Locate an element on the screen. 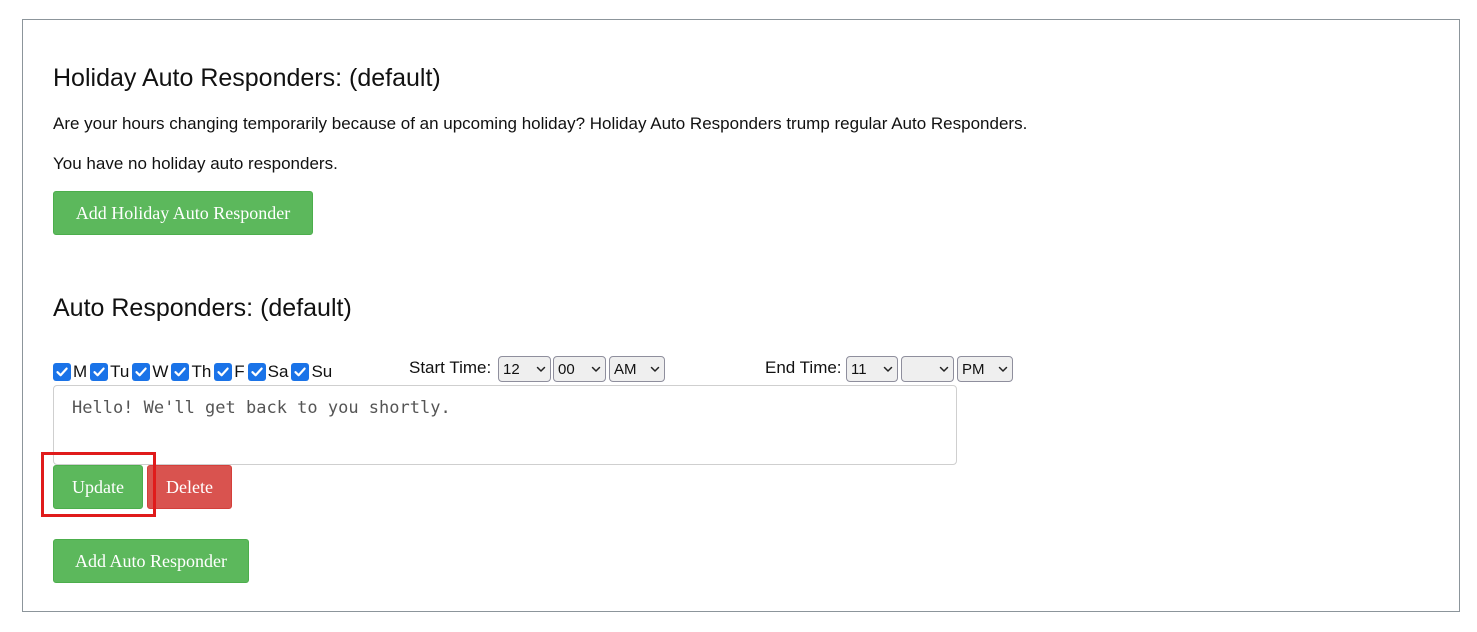  start-time-label: Start Time: is located at coordinates (450, 367).